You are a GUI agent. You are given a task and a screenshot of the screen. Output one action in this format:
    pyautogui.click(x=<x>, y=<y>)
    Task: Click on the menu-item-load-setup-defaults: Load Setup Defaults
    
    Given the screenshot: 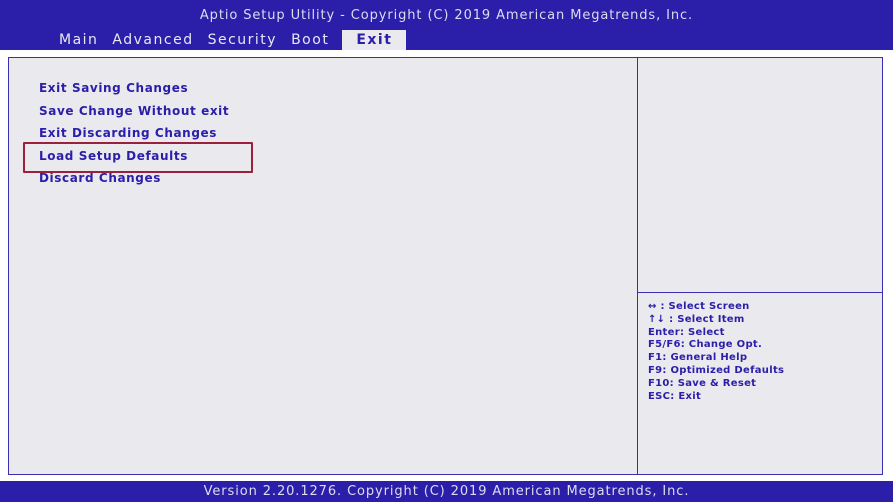 What is the action you would take?
    pyautogui.click(x=134, y=159)
    